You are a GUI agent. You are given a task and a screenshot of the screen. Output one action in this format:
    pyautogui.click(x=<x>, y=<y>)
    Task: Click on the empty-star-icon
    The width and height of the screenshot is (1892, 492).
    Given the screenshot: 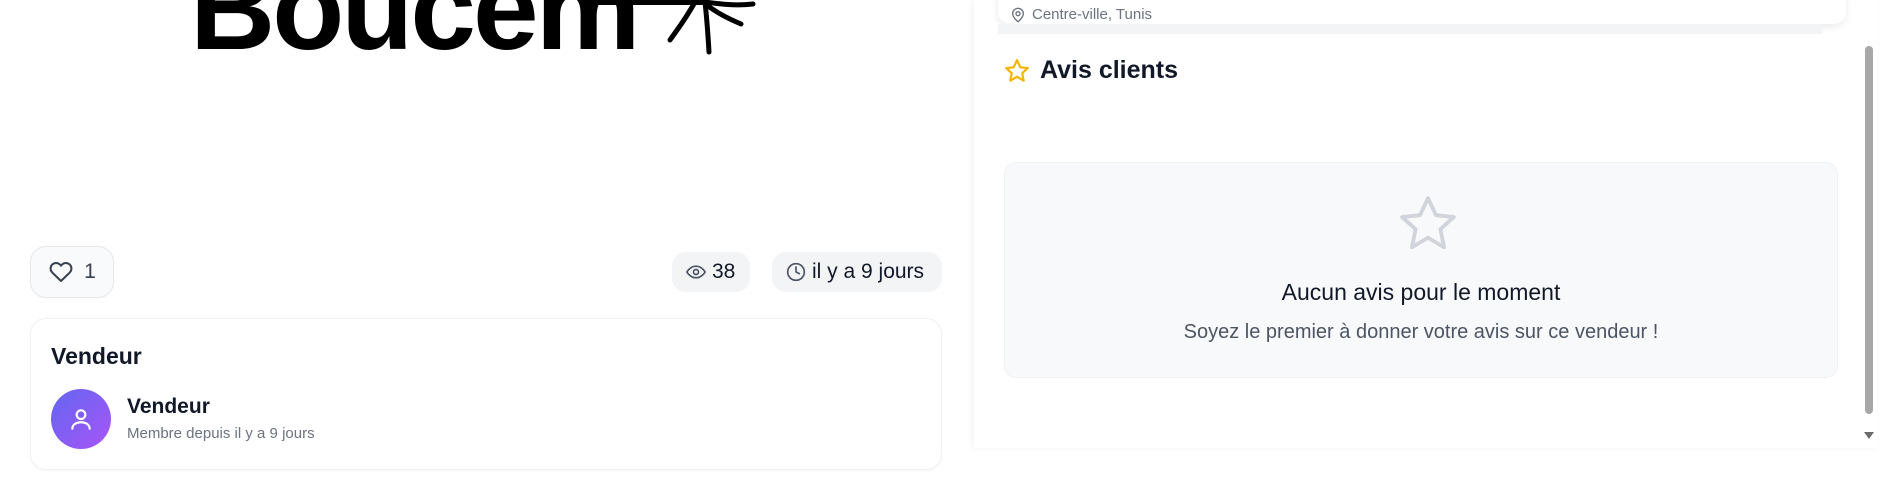 What is the action you would take?
    pyautogui.click(x=1428, y=223)
    